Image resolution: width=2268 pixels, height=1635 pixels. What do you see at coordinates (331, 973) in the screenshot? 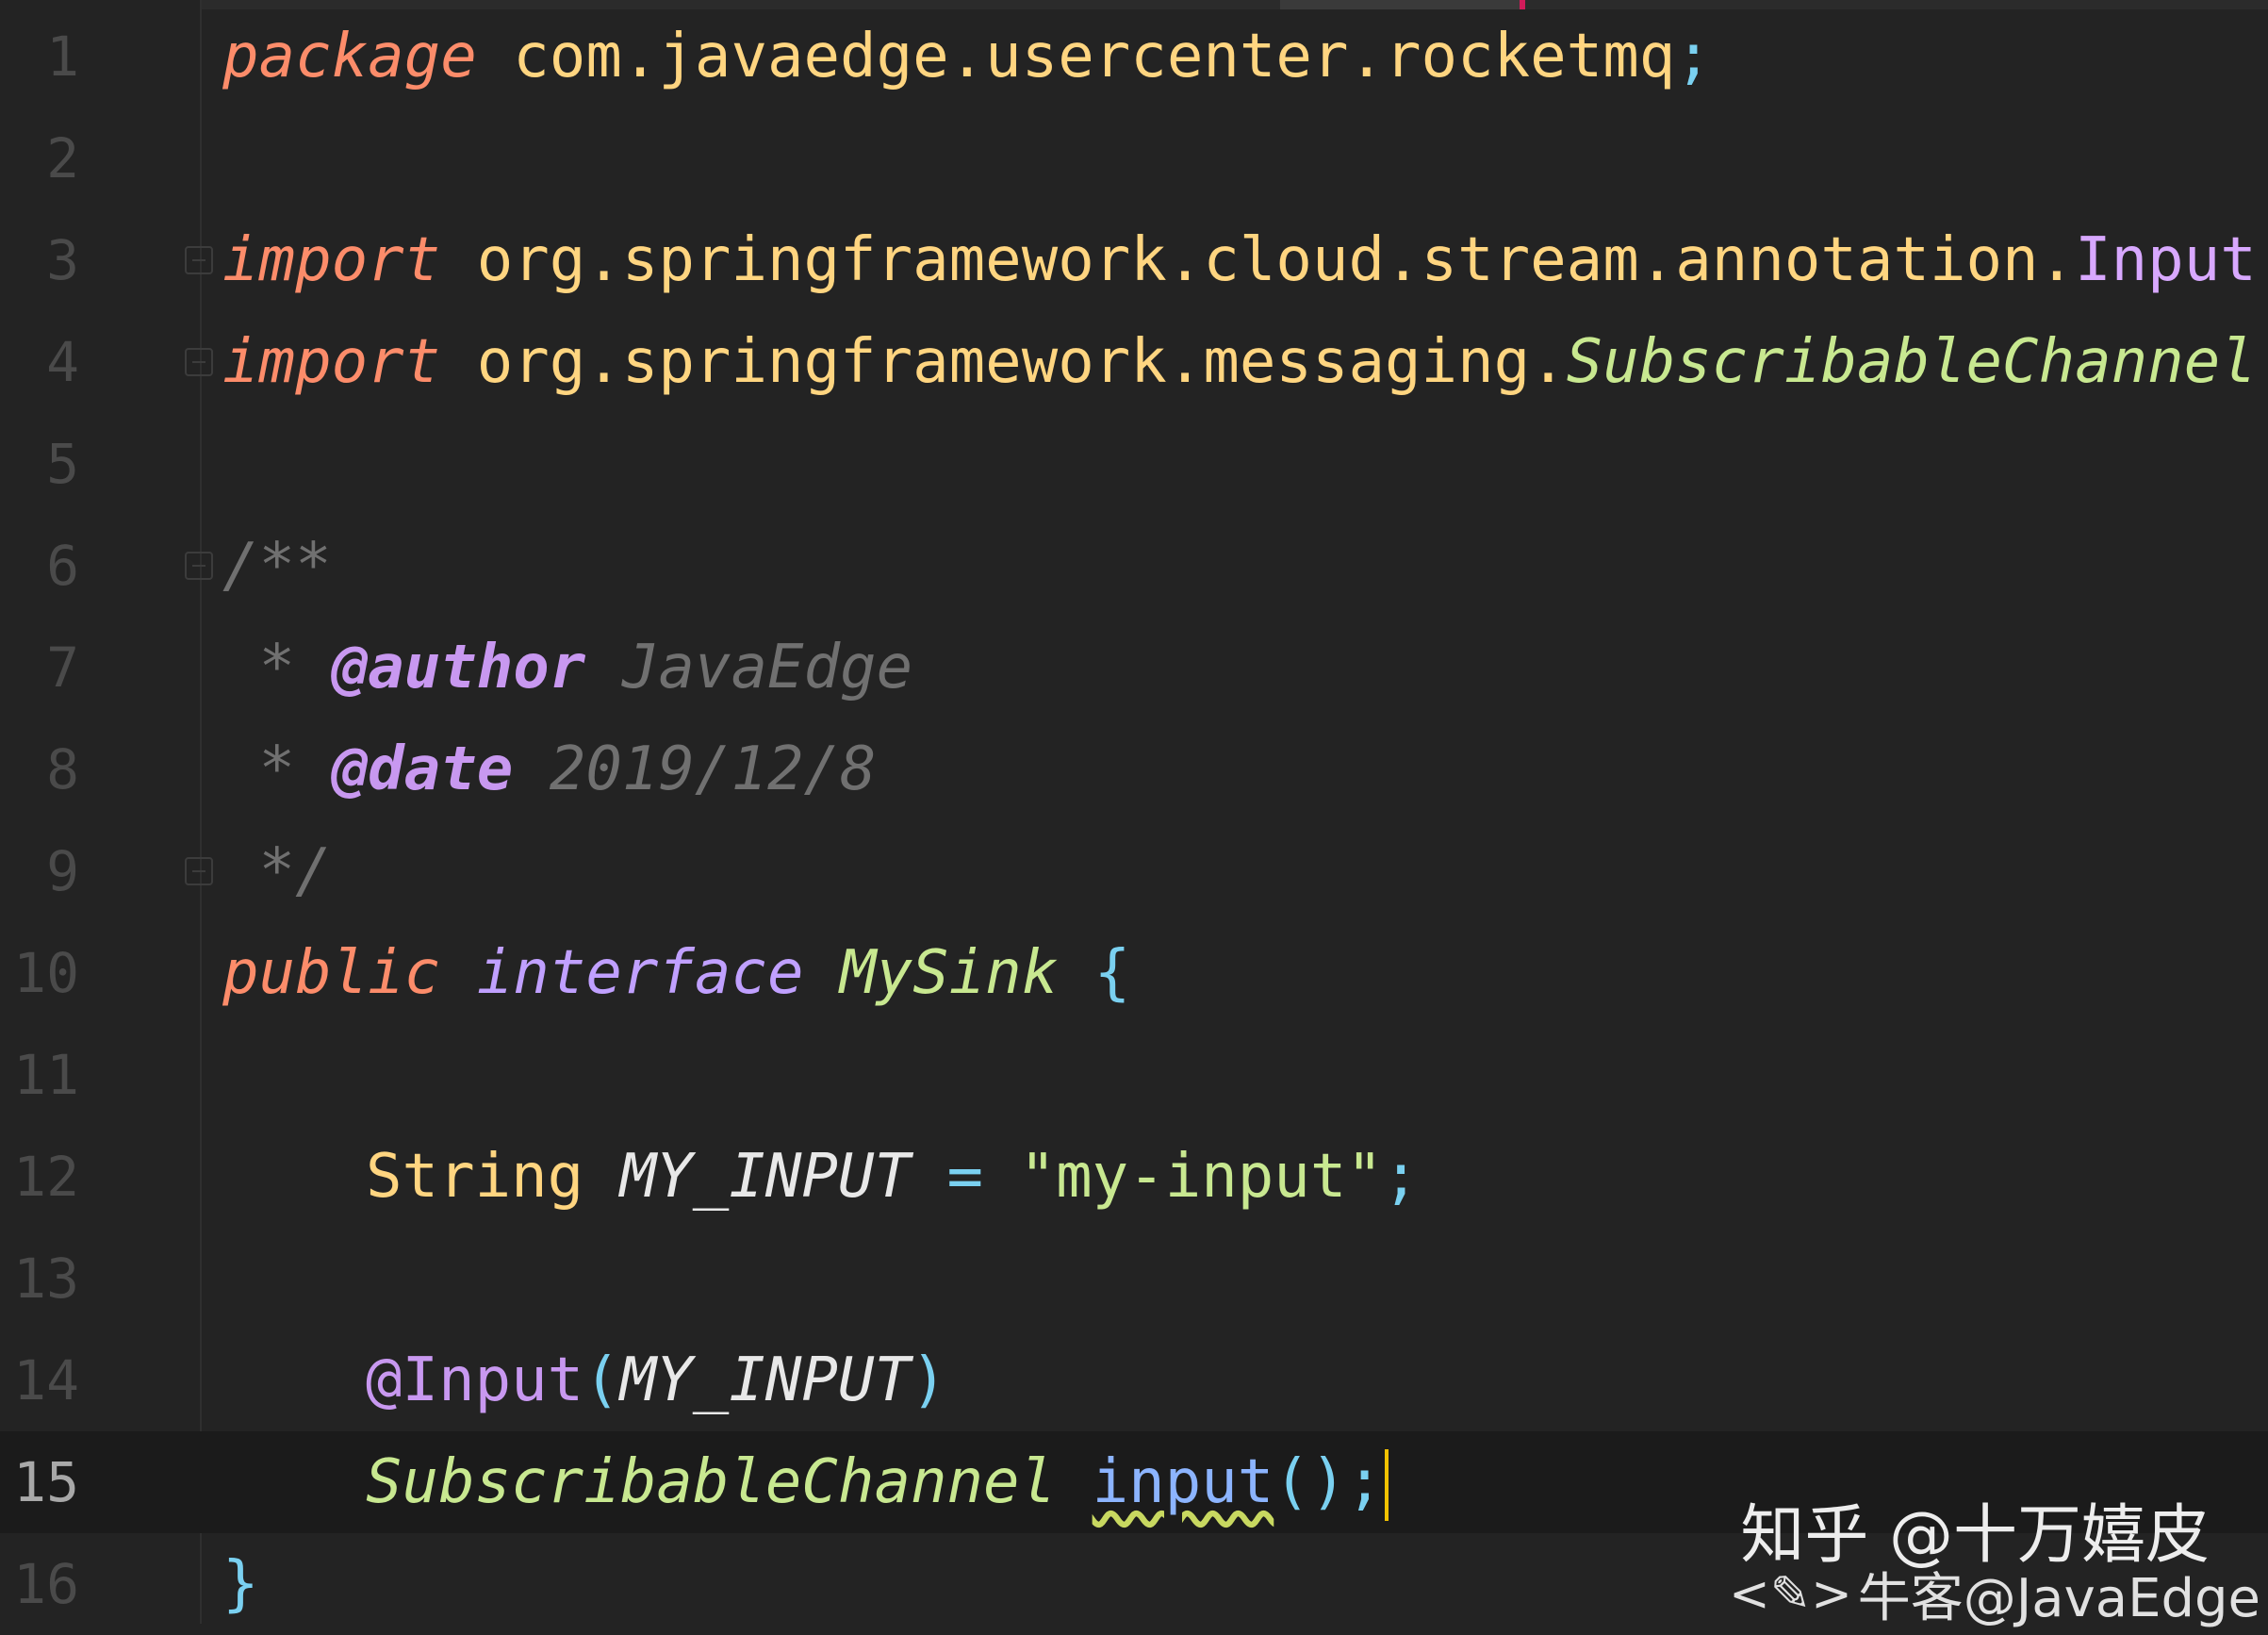
I see `code-token: public` at bounding box center [331, 973].